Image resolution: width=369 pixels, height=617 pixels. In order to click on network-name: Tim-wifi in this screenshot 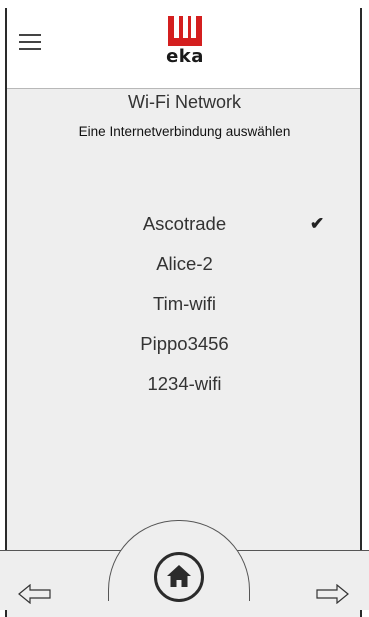, I will do `click(184, 303)`.